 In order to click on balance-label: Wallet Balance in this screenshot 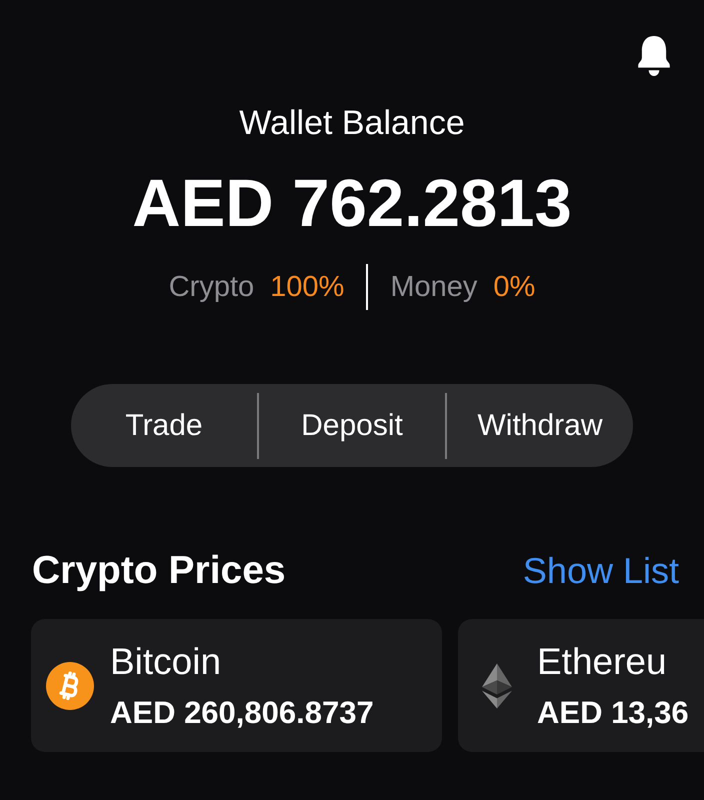, I will do `click(352, 123)`.